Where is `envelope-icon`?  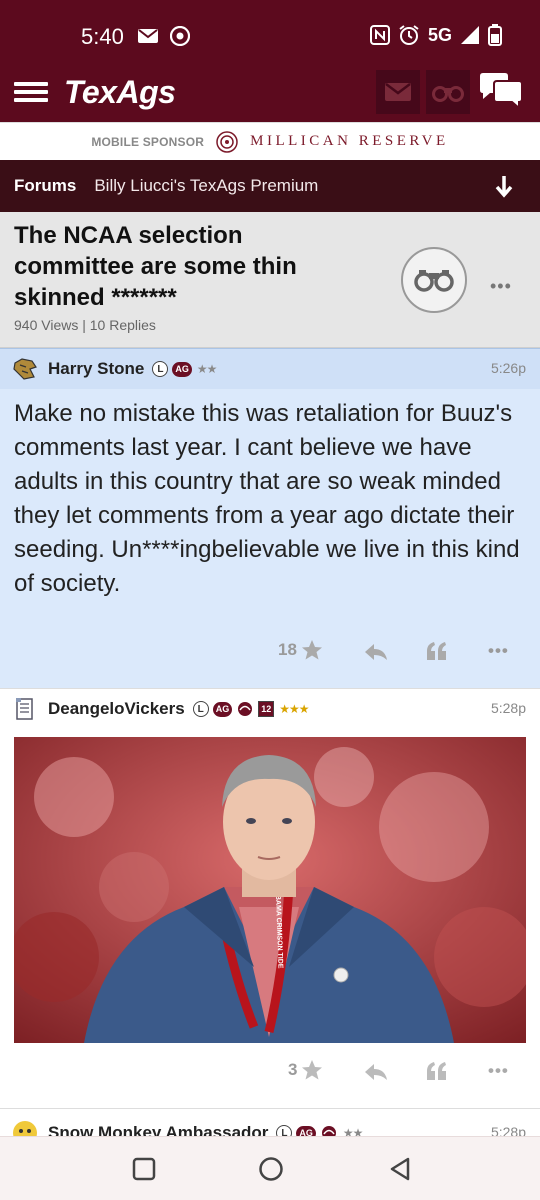
envelope-icon is located at coordinates (398, 92).